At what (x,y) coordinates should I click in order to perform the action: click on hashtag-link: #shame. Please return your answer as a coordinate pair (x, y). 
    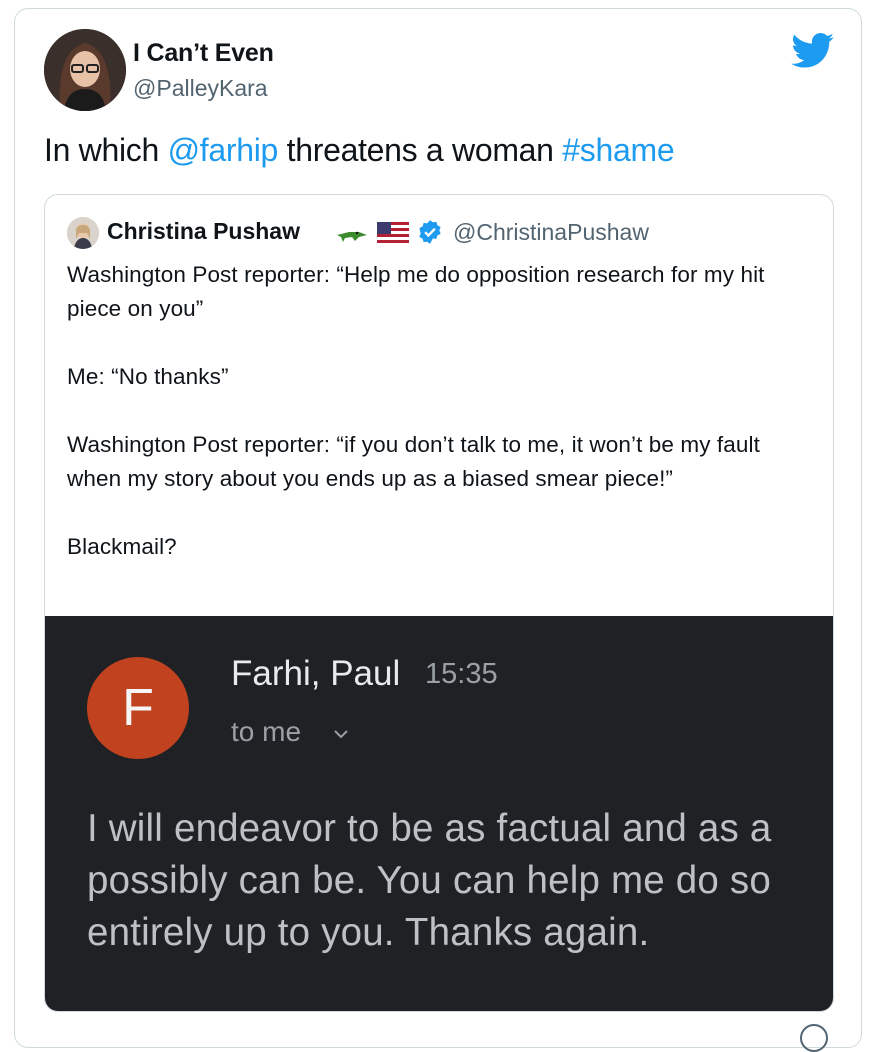
    Looking at the image, I should click on (618, 150).